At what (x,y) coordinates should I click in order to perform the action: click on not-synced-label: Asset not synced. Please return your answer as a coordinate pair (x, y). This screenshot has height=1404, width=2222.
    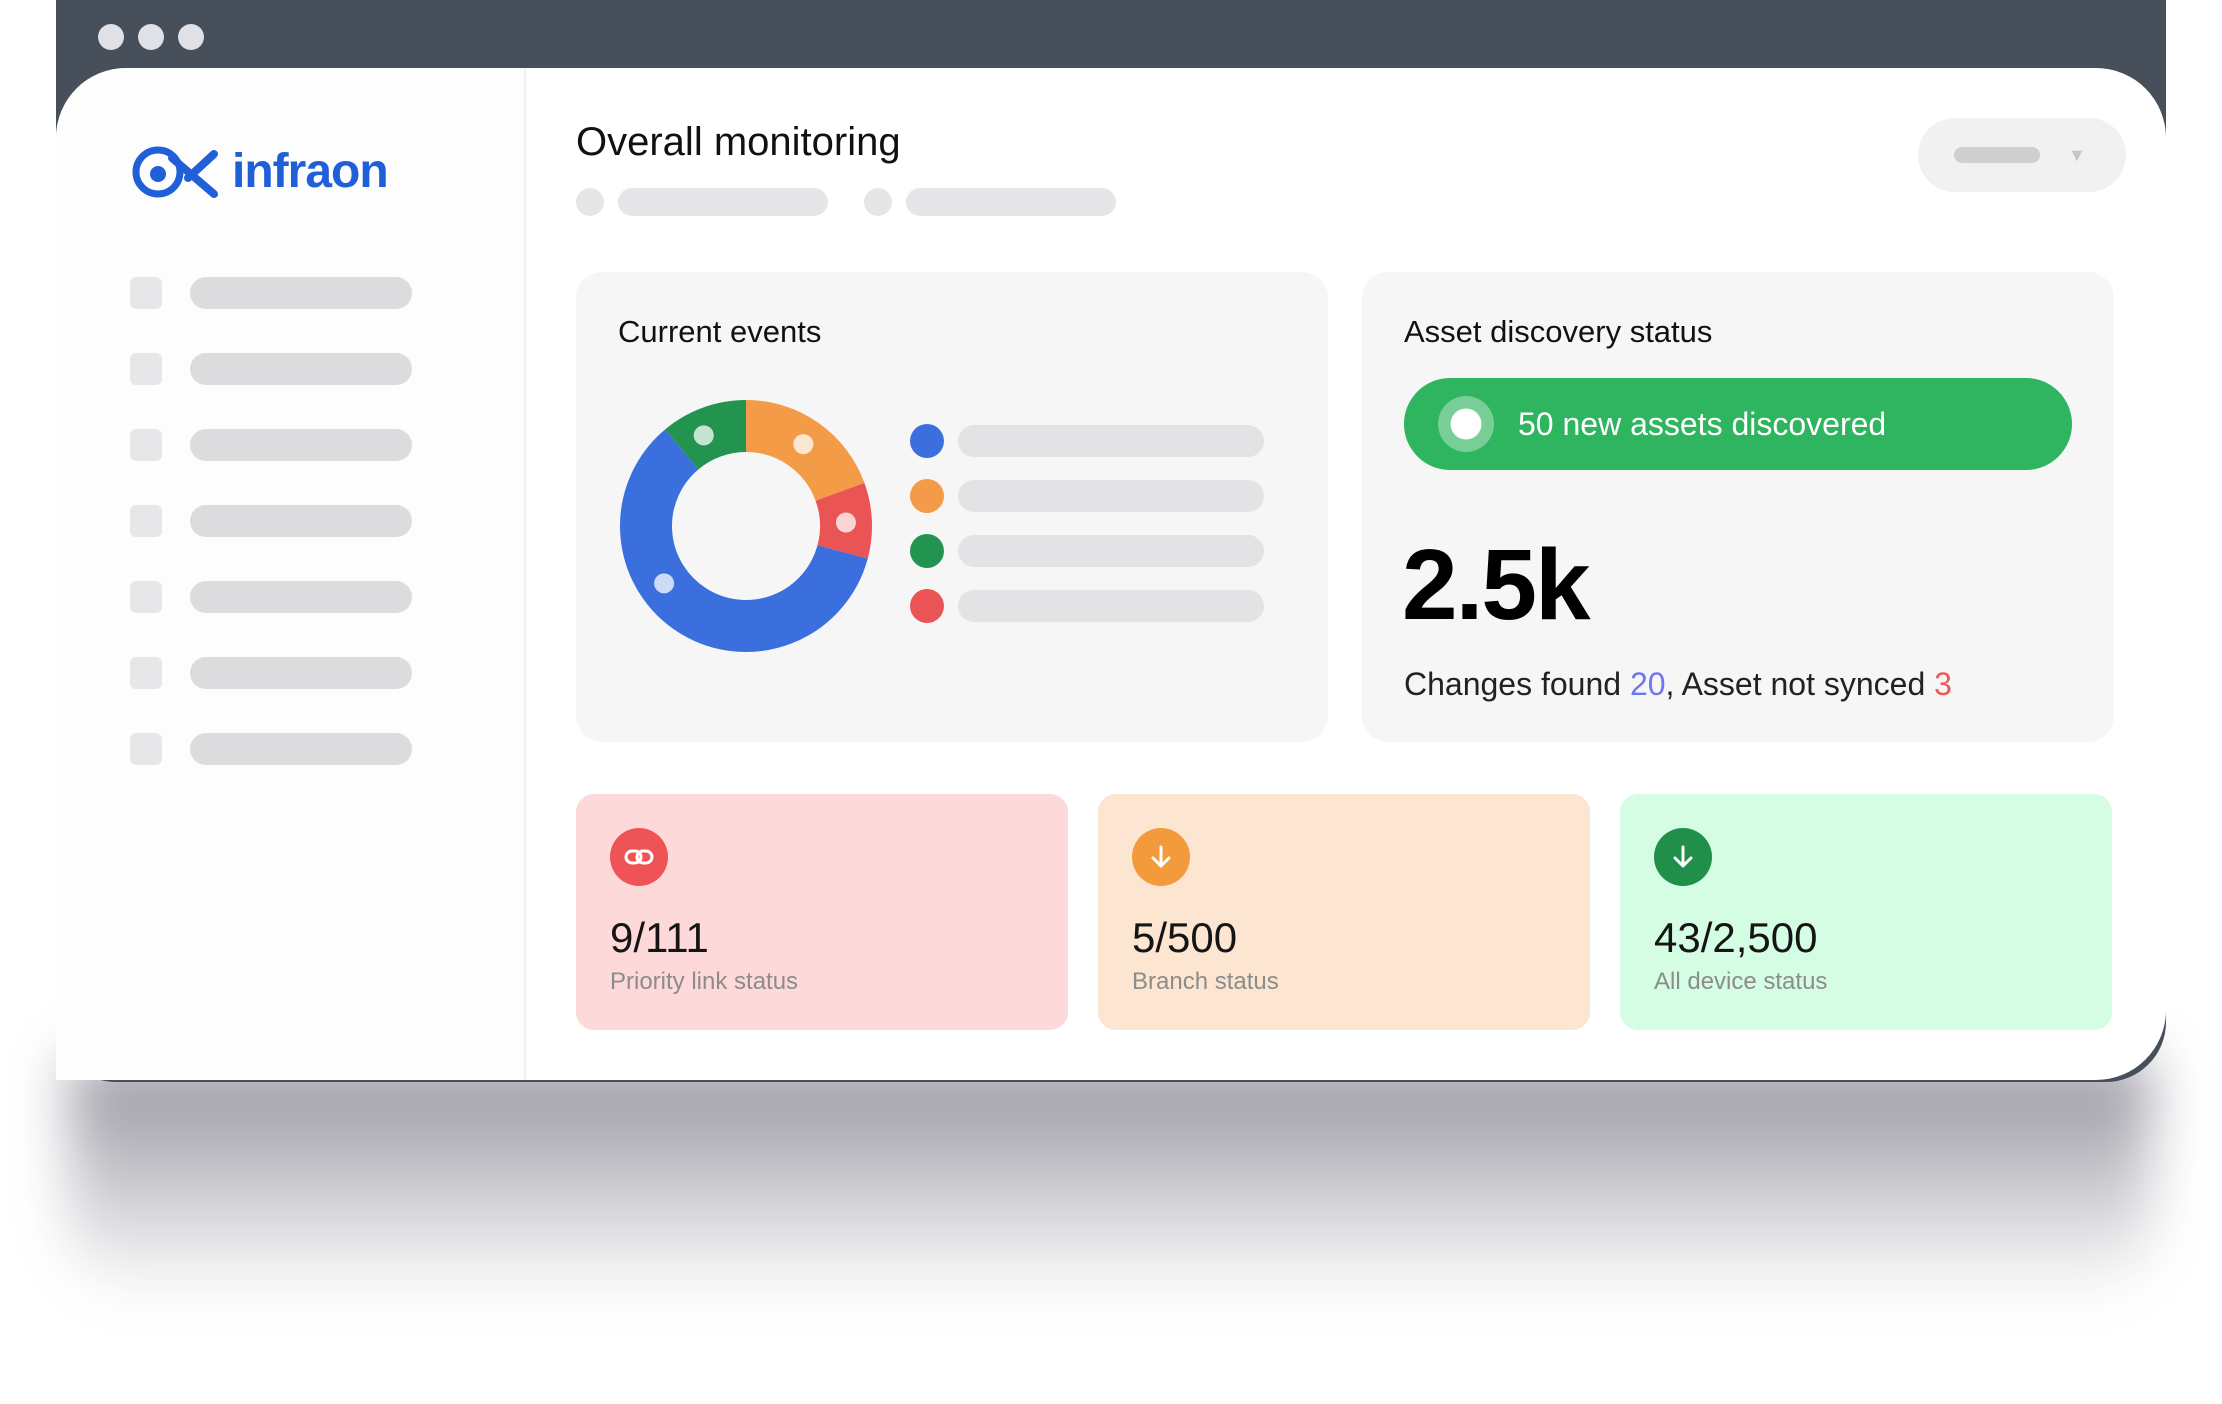
    Looking at the image, I should click on (1808, 684).